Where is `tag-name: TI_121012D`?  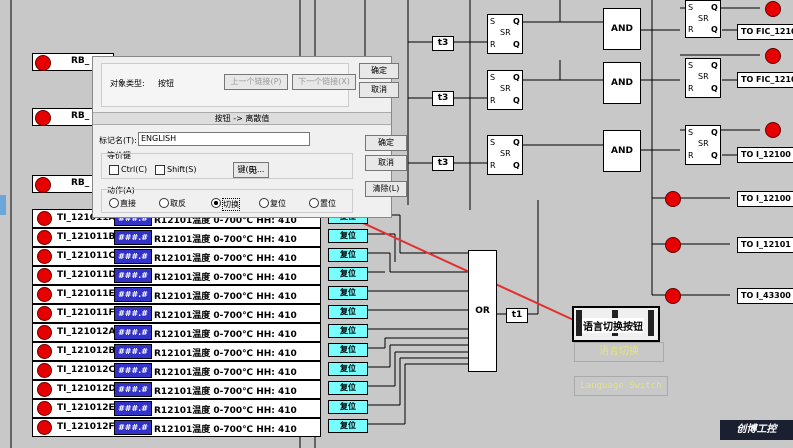 tag-name: TI_121012D is located at coordinates (87, 389).